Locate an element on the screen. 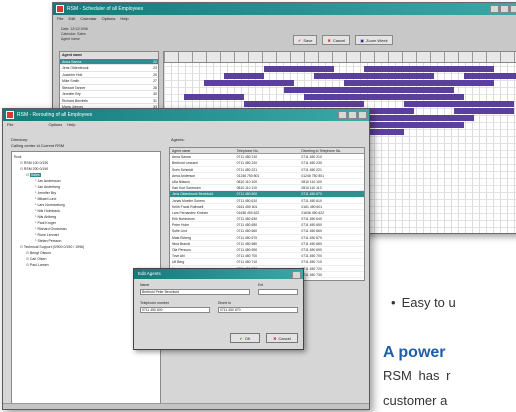 Image resolution: width=516 pixels, height=412 pixels. agent-cell: 0711 450 700 is located at coordinates (247, 256).